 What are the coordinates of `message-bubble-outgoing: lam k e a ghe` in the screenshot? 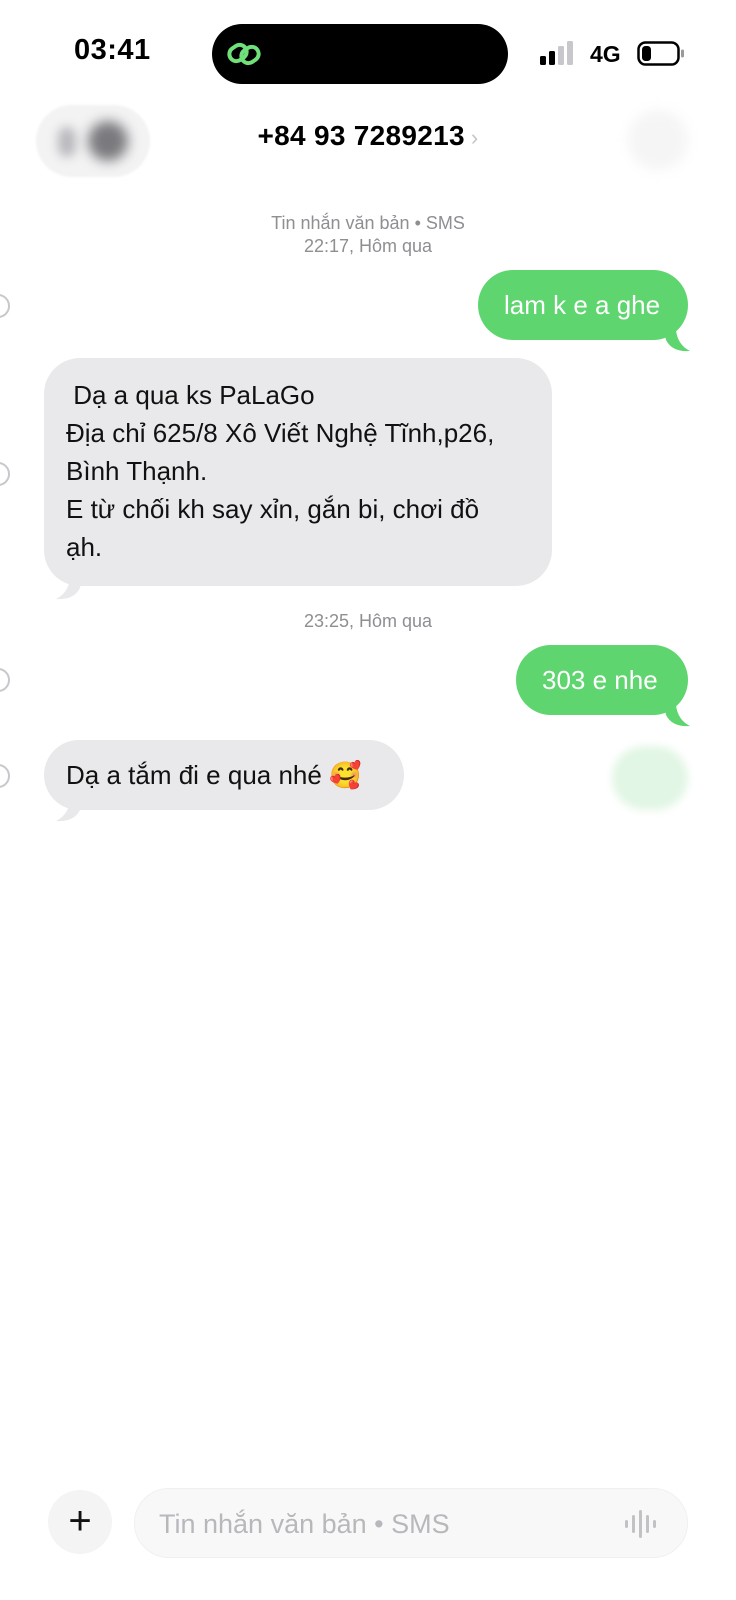 It's located at (583, 305).